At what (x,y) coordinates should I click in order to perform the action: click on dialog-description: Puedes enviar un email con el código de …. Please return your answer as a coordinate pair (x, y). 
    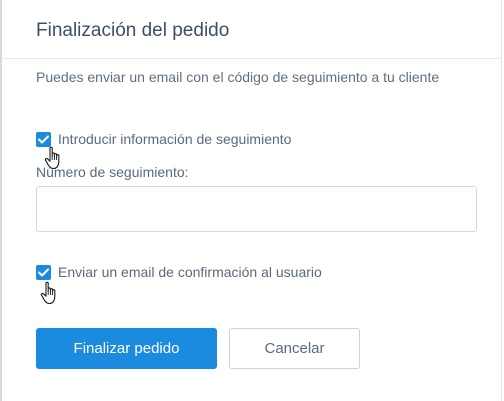
    Looking at the image, I should click on (238, 77).